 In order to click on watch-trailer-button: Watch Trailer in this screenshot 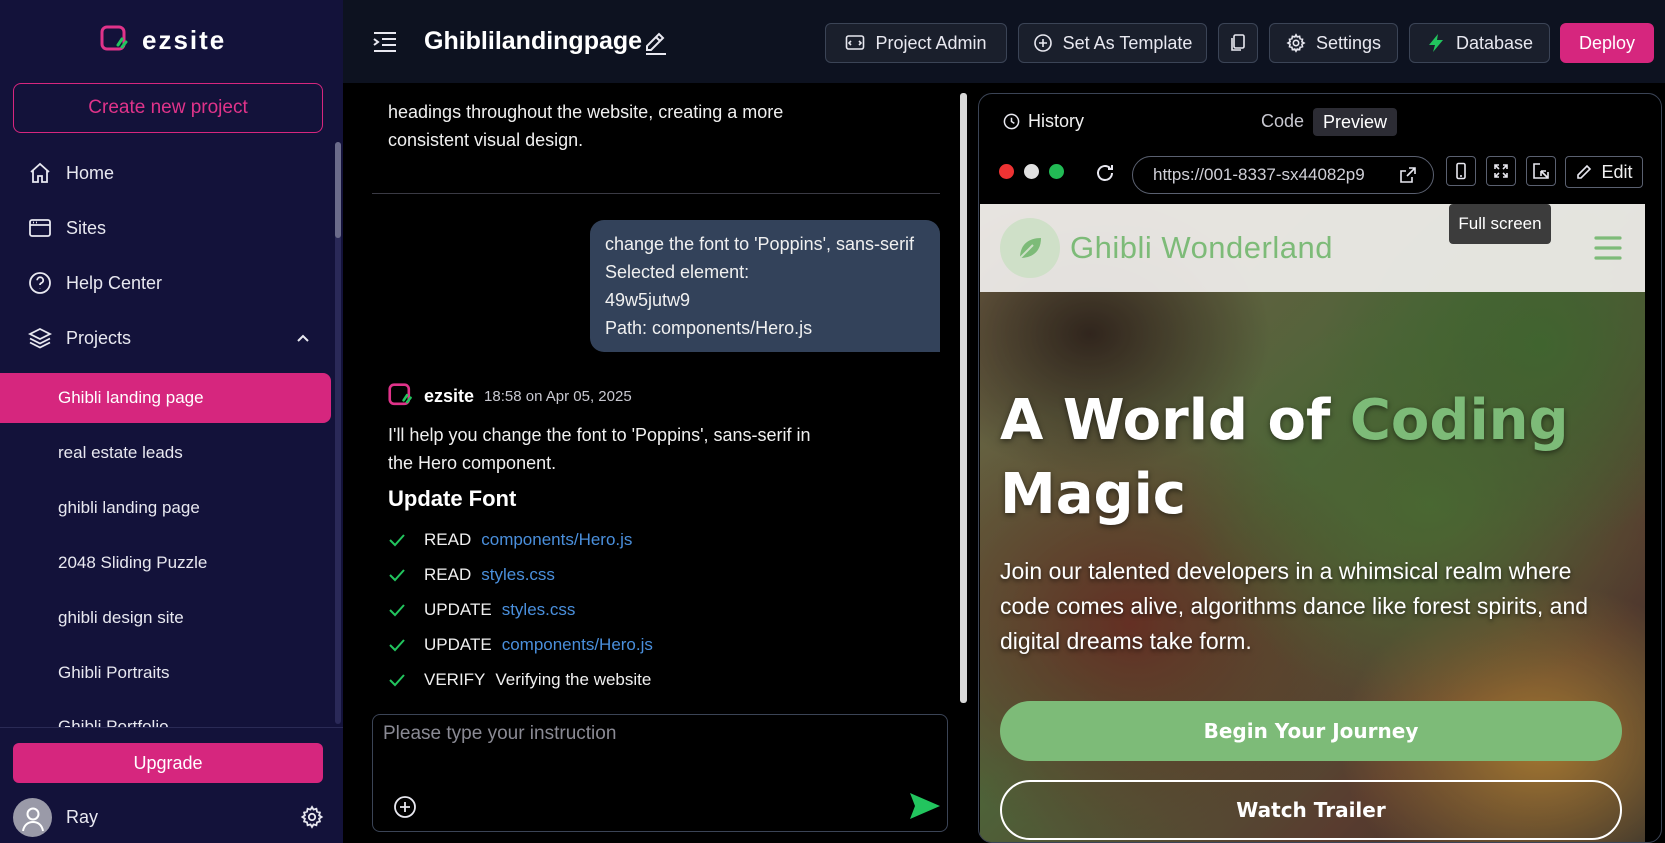, I will do `click(1311, 810)`.